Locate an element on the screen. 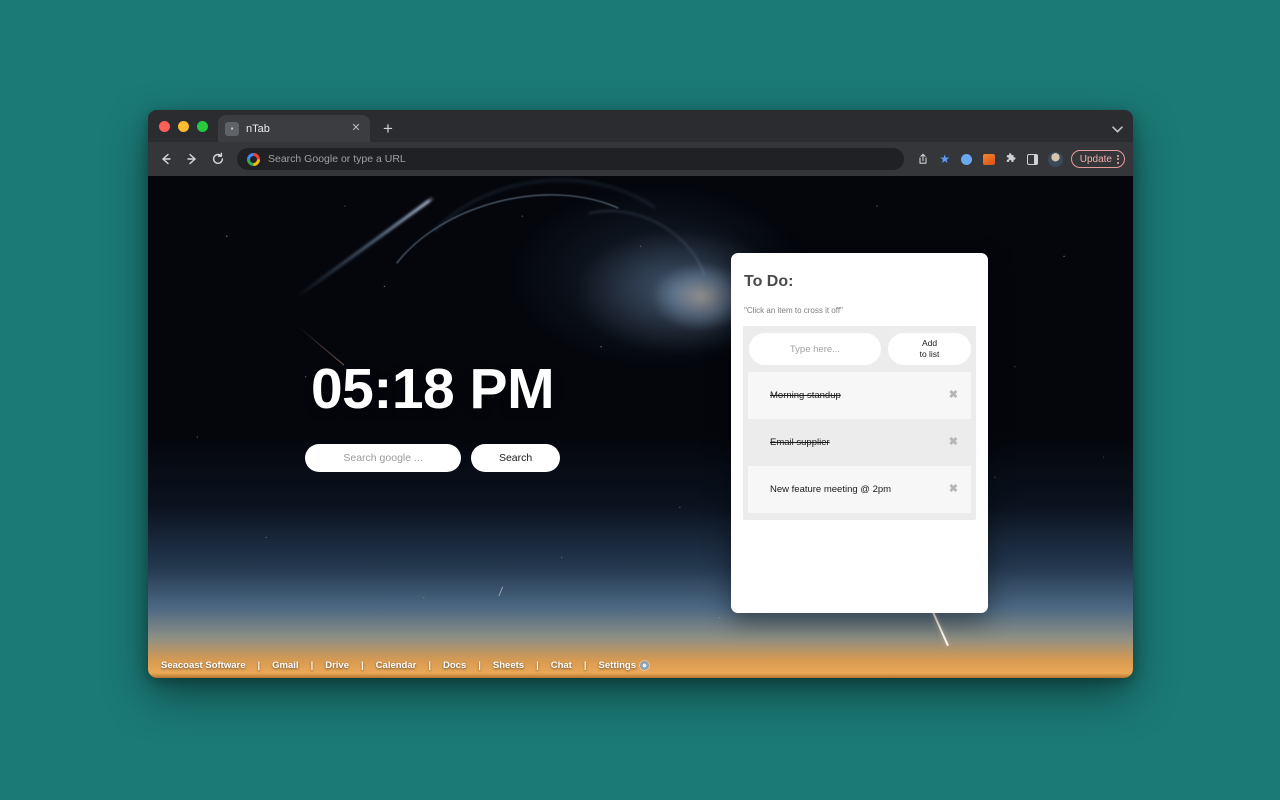 The width and height of the screenshot is (1280, 800). share-icon is located at coordinates (923, 159).